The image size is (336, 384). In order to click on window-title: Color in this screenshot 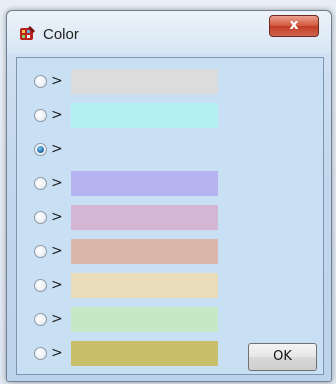, I will do `click(61, 34)`.